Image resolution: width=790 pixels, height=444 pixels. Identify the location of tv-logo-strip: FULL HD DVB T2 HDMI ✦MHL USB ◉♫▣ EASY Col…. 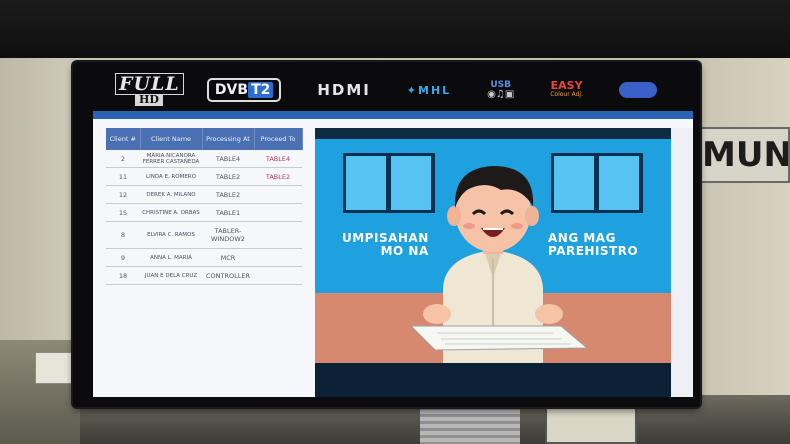
(386, 90).